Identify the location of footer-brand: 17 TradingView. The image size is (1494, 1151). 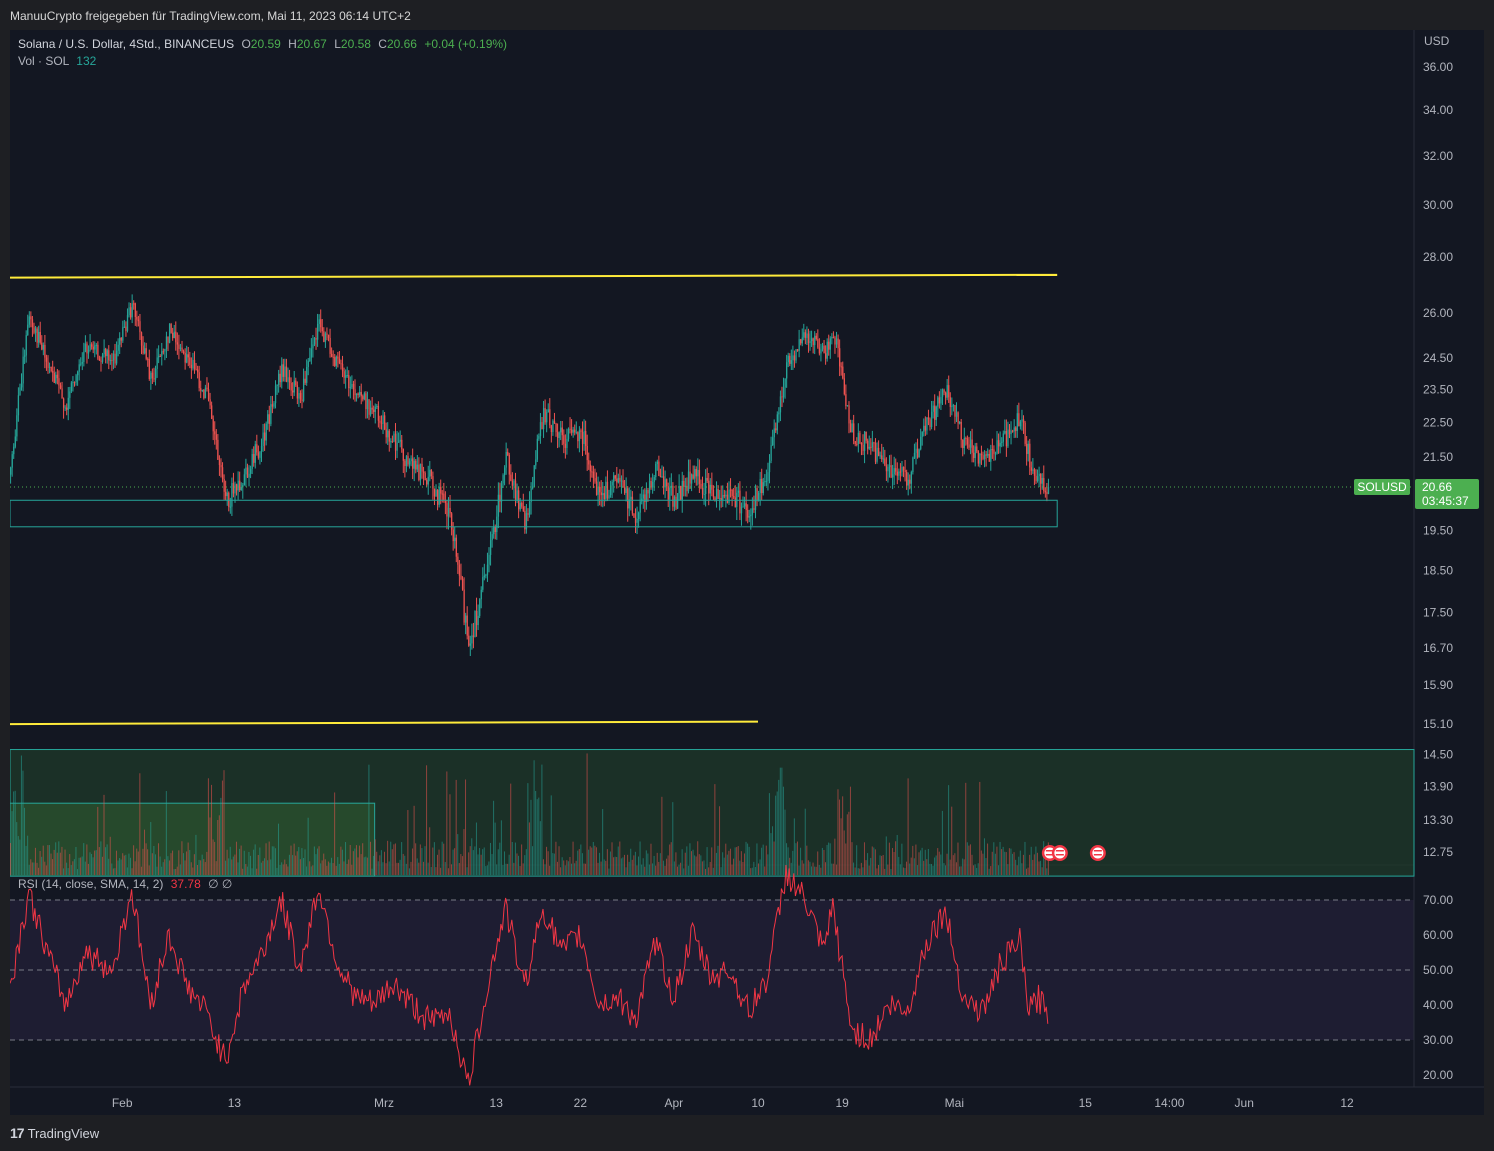
(54, 1133).